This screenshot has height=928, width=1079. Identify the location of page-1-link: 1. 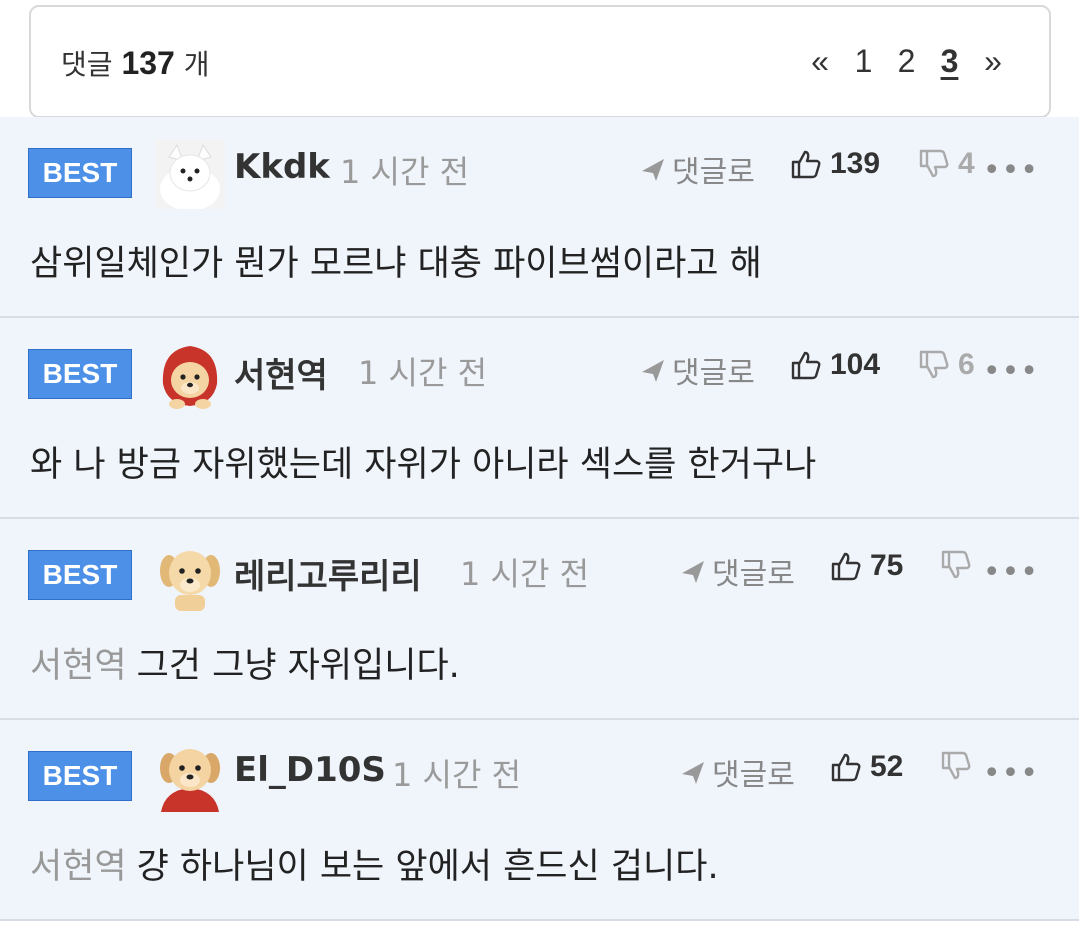
(863, 61).